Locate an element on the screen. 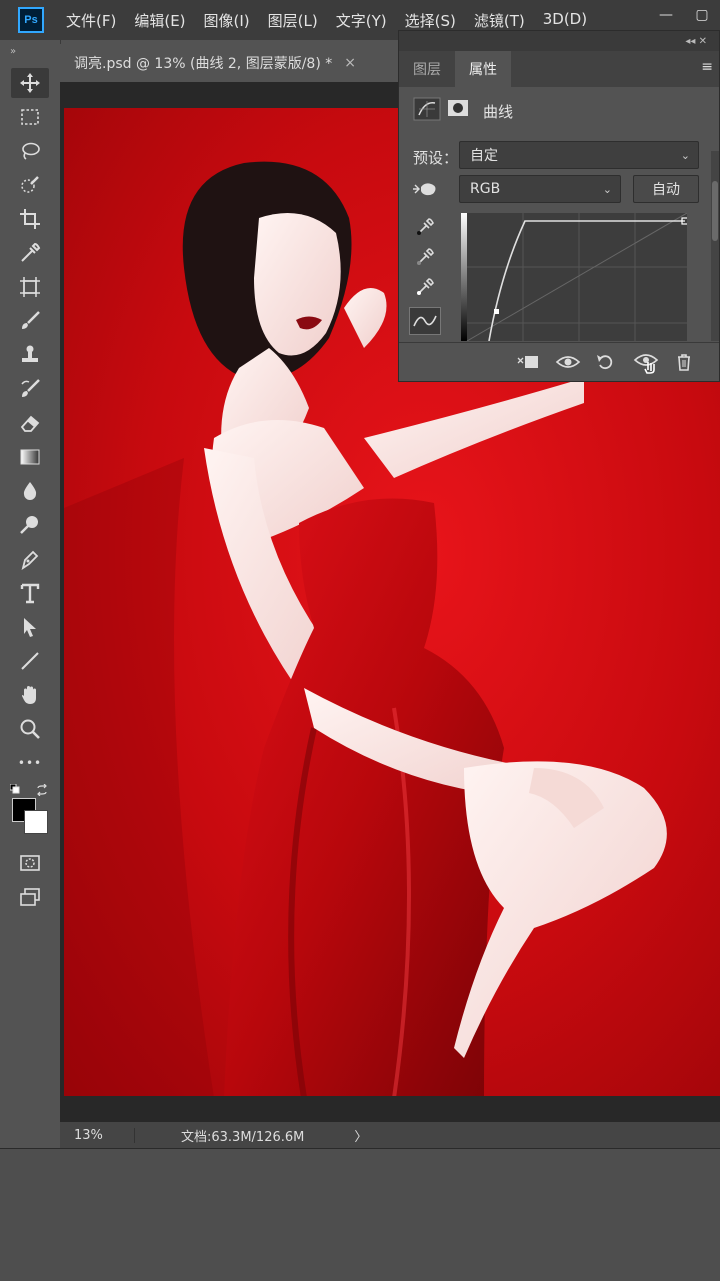 The image size is (720, 1281). gradient-icon is located at coordinates (30, 457).